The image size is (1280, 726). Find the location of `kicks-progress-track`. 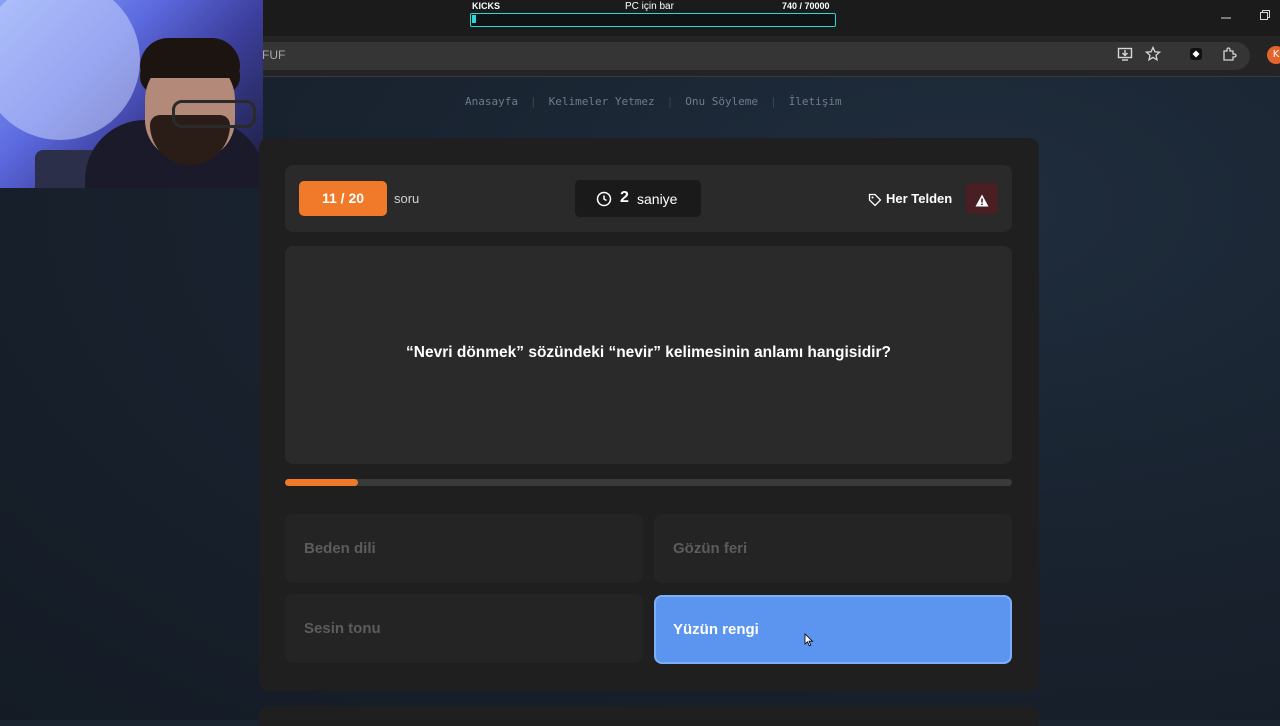

kicks-progress-track is located at coordinates (653, 20).